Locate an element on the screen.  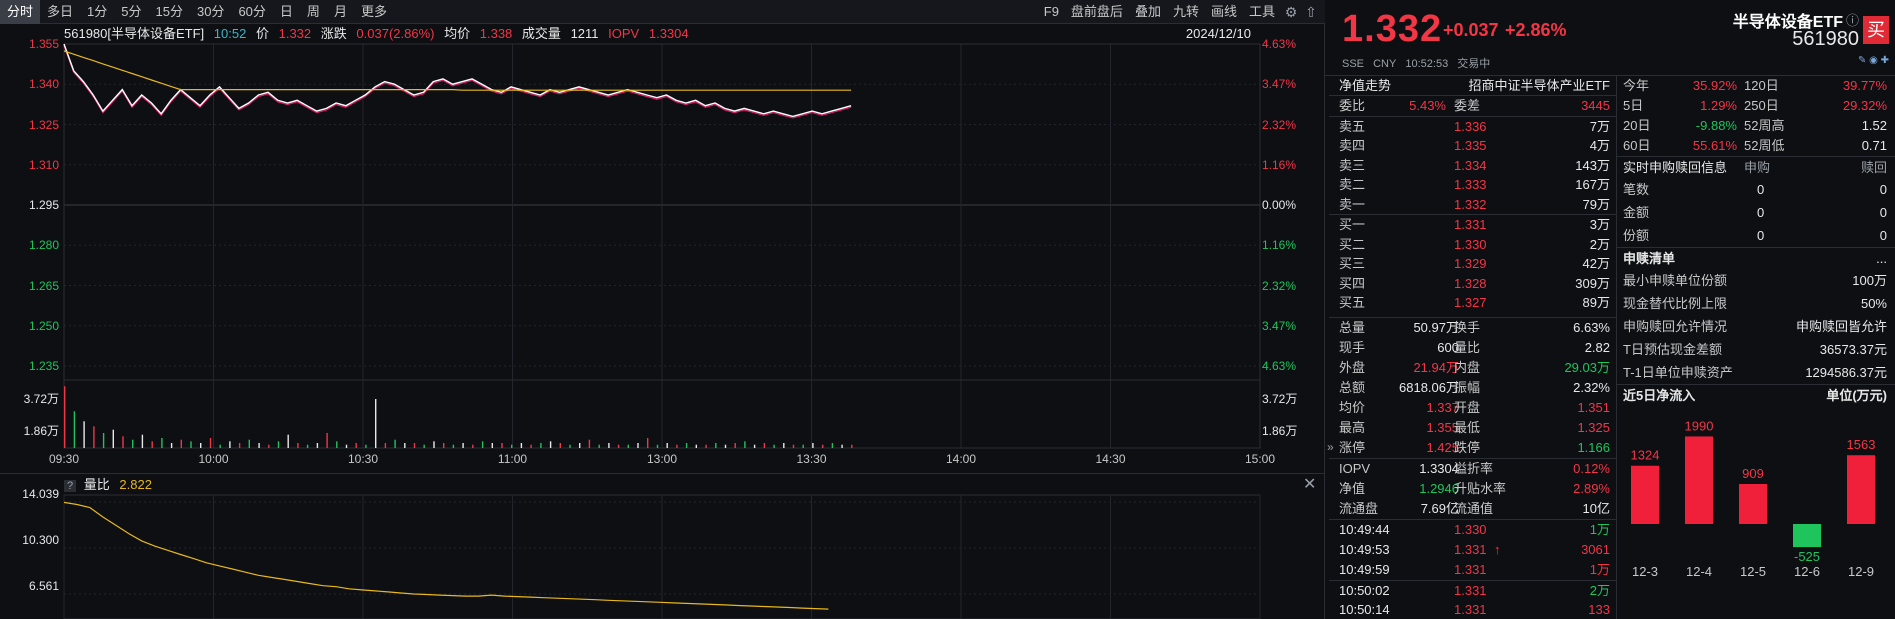
creation-row: 金额 0 0 is located at coordinates (1756, 212).